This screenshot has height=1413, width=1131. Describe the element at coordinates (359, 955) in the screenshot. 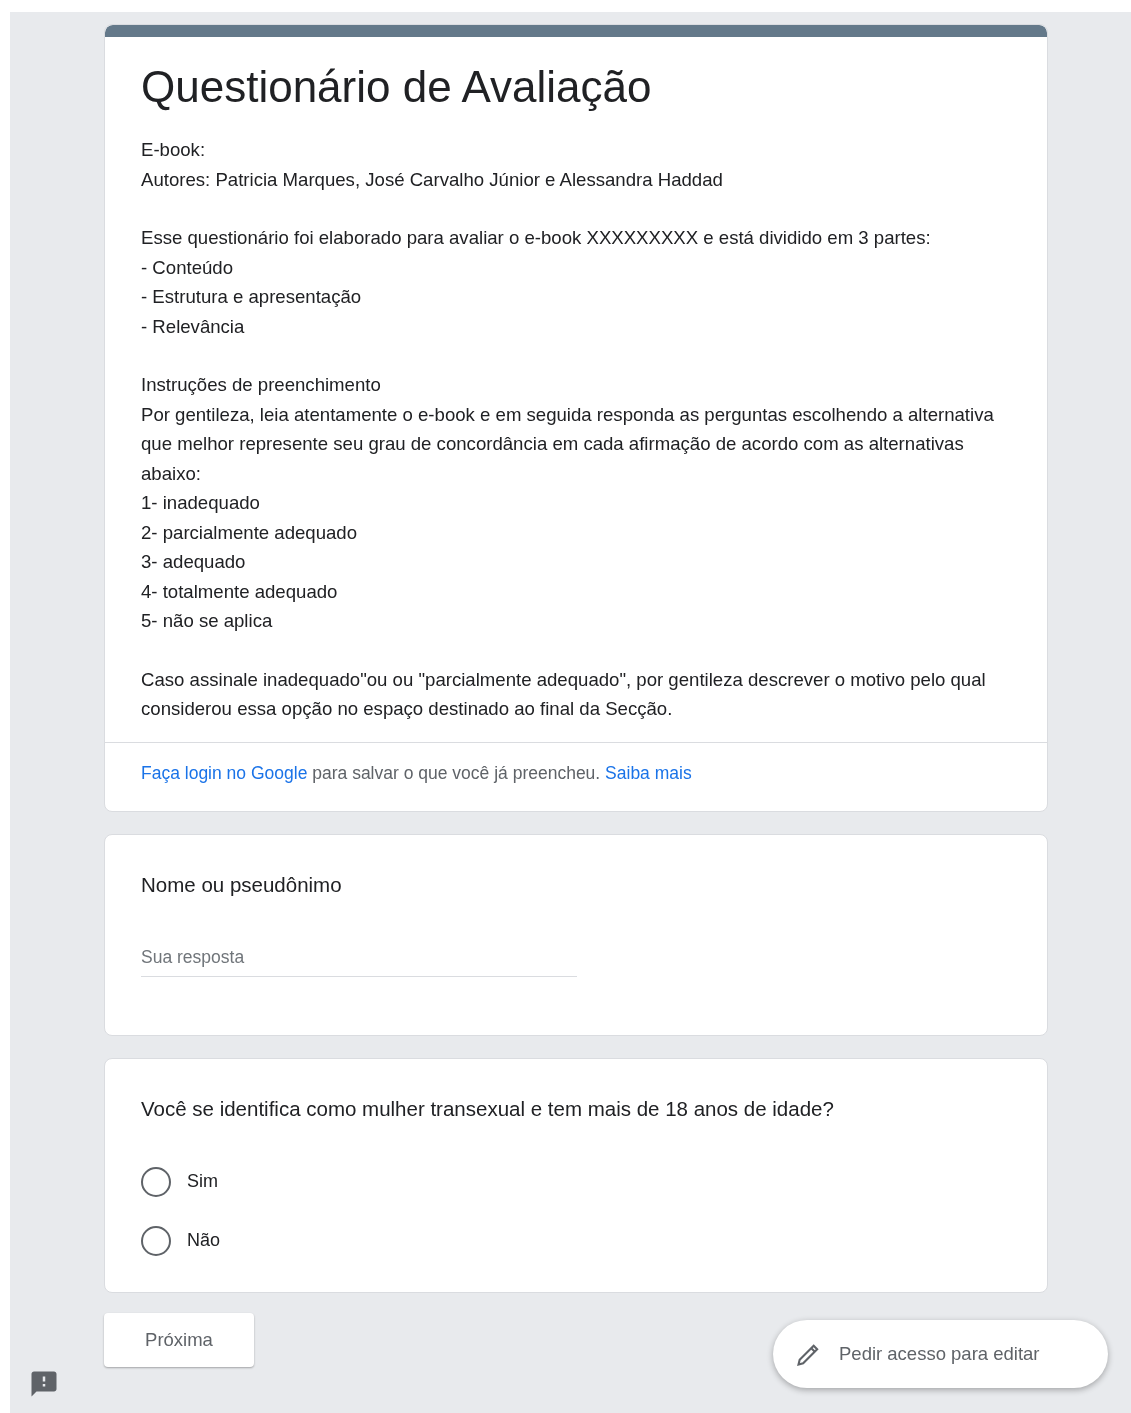

I see `answer-field: Sua resposta` at that location.